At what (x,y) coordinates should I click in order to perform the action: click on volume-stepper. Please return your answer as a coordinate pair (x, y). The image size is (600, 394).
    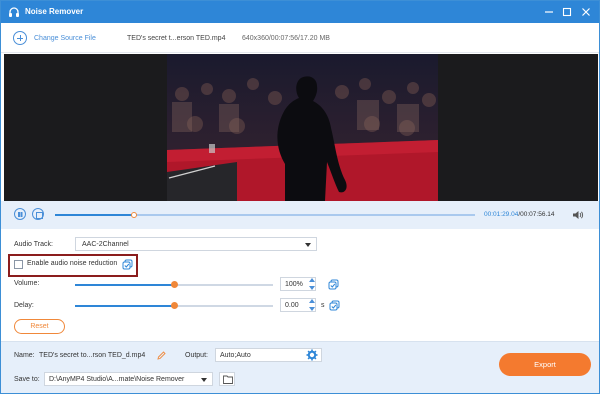
    Looking at the image, I should click on (312, 284).